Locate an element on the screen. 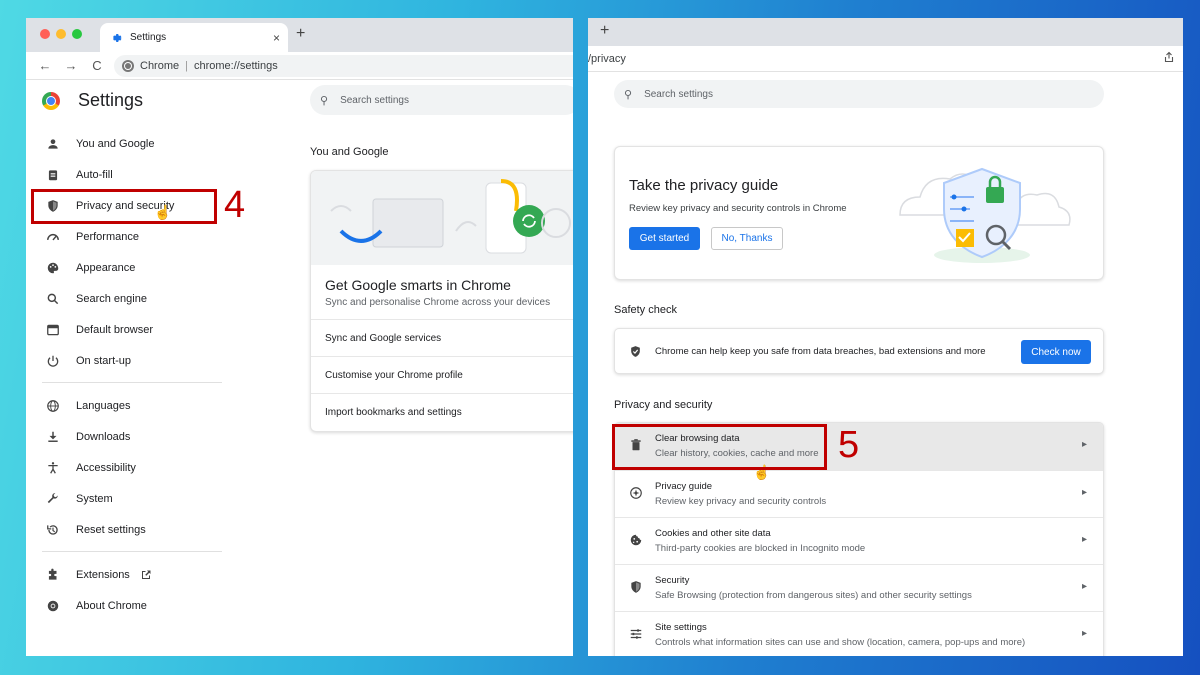  person-icon is located at coordinates (53, 143).